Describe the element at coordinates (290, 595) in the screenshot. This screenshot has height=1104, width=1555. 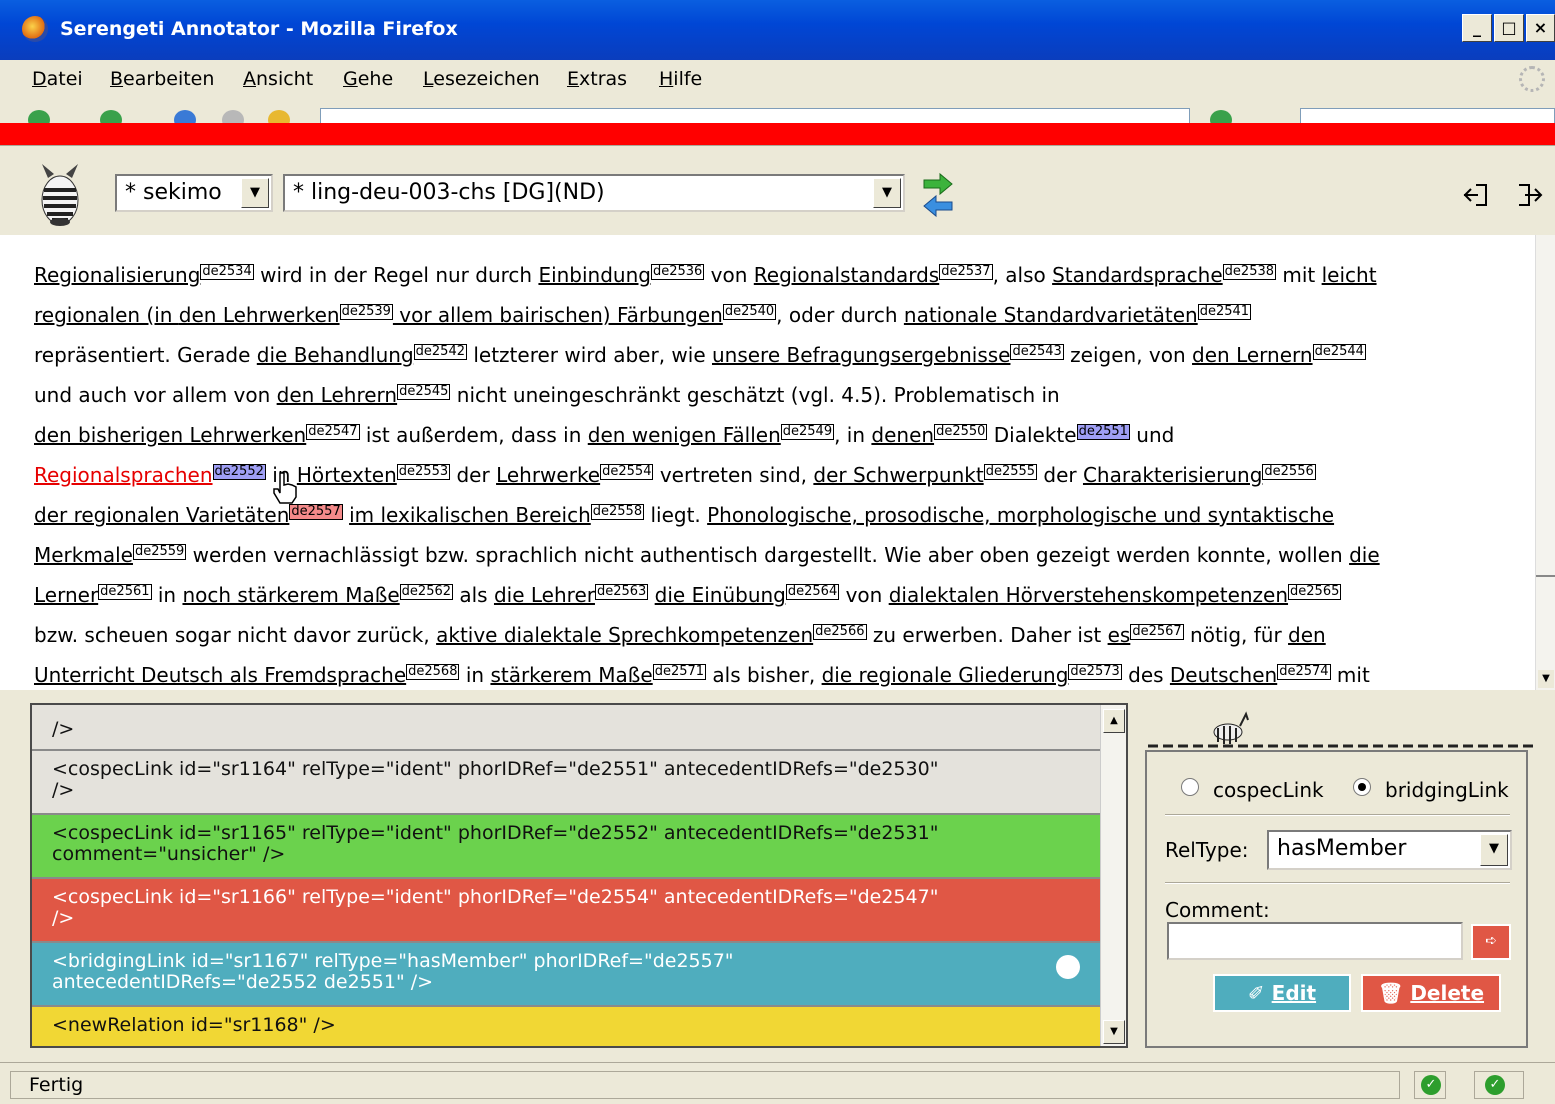
I see `markable: noch stärkerem Maße` at that location.